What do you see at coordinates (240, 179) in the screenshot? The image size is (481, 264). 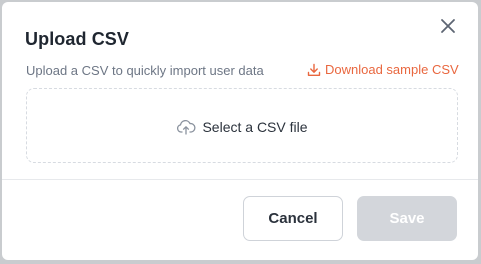 I see `footer-divider` at bounding box center [240, 179].